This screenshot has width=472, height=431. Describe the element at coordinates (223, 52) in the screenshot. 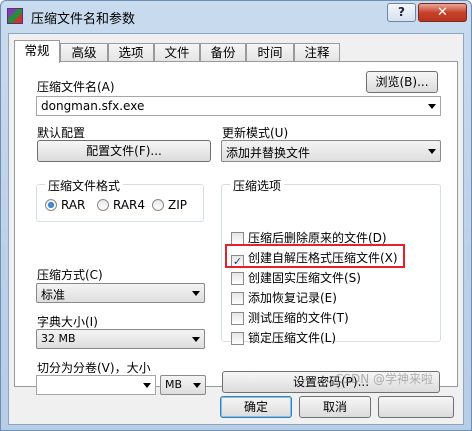

I see `tab-backup: 备份` at that location.